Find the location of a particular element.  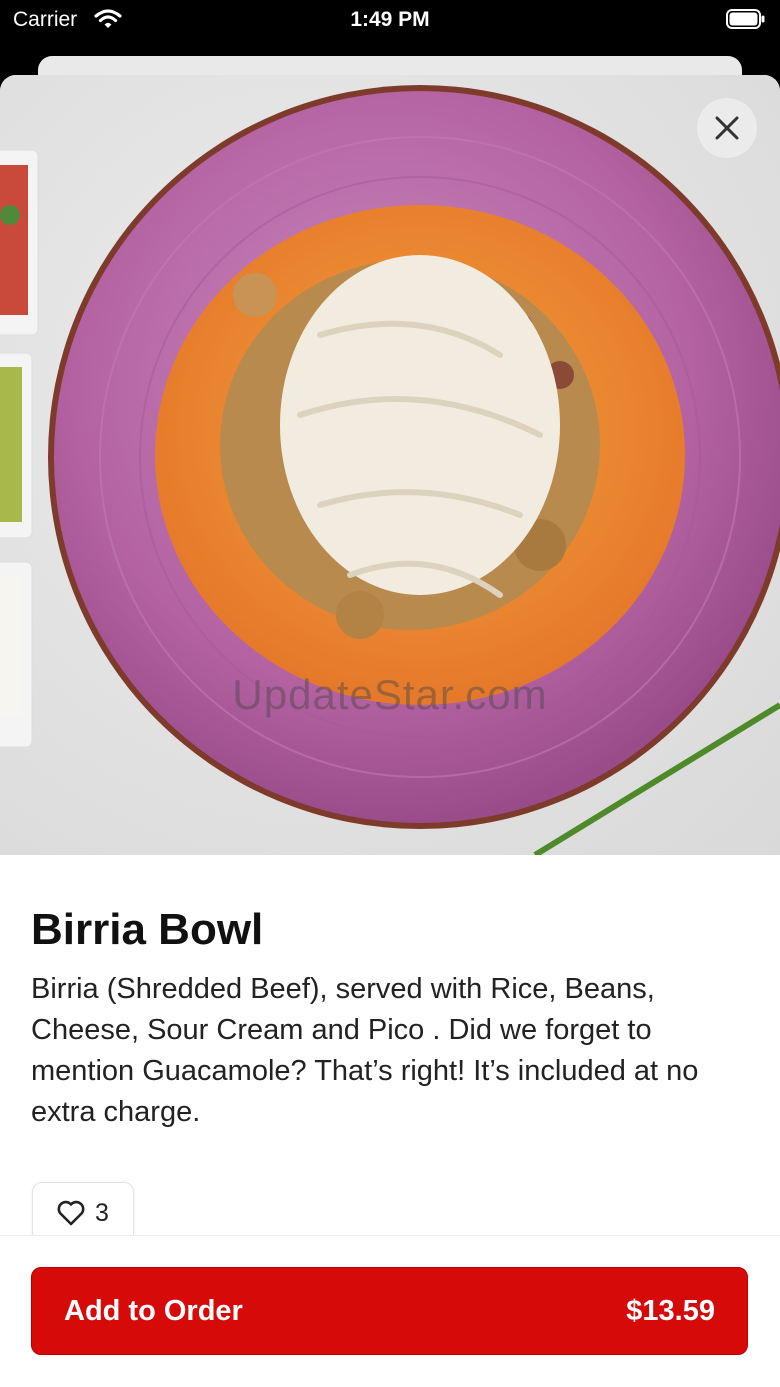

like-count: 3 is located at coordinates (102, 1212).